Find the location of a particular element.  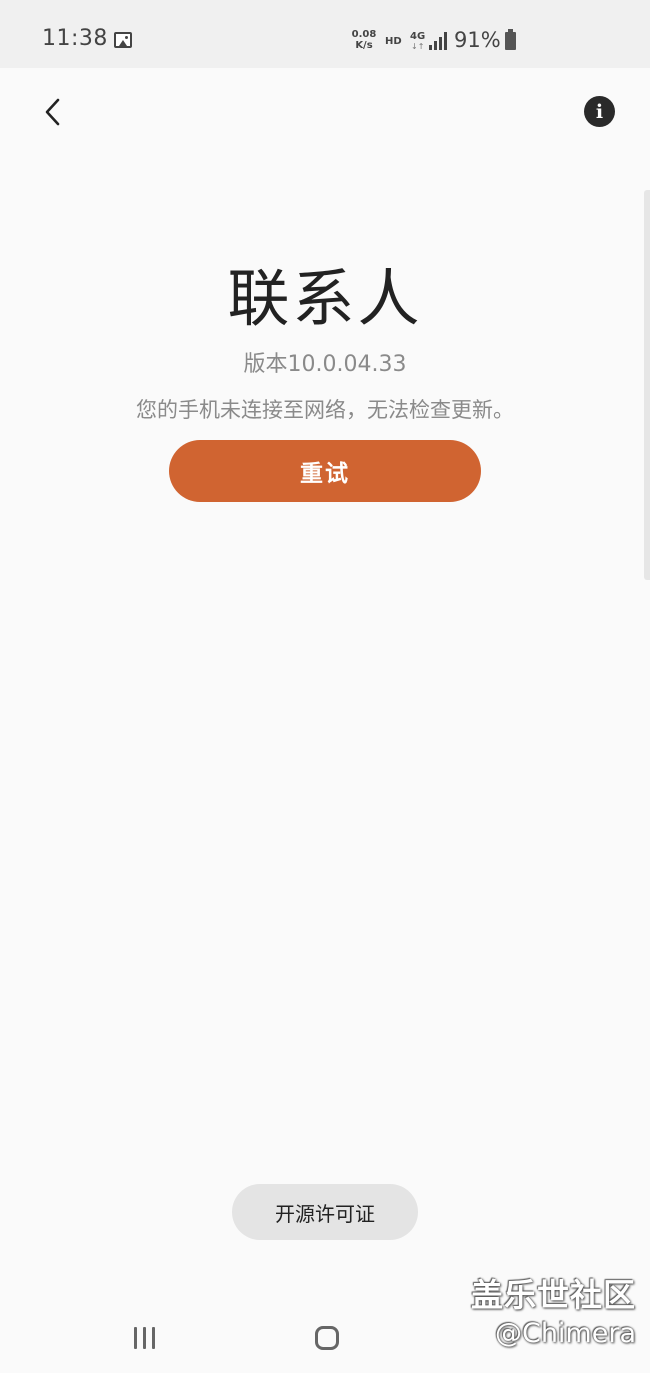

hd-indicator: HD is located at coordinates (393, 41).